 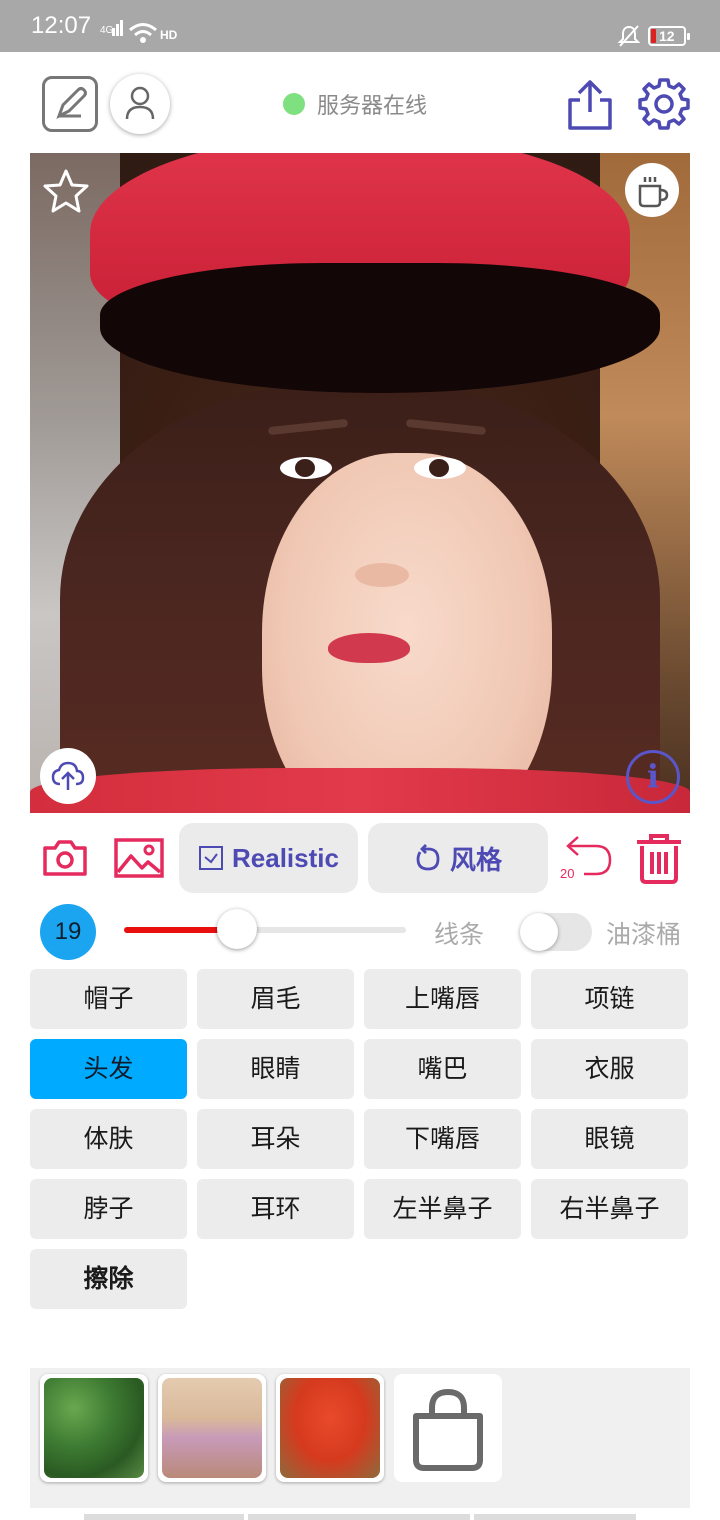 What do you see at coordinates (609, 999) in the screenshot?
I see `part-button: 项链` at bounding box center [609, 999].